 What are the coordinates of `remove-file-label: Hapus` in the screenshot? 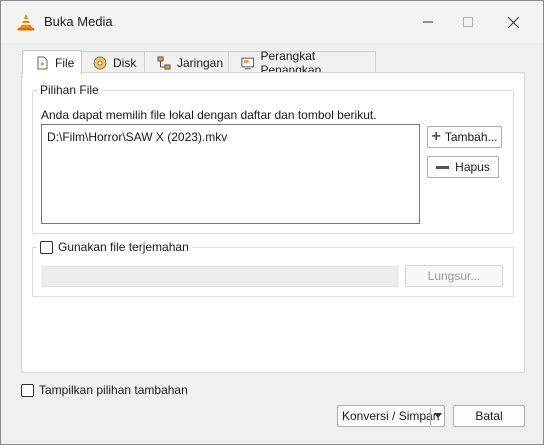 It's located at (472, 167).